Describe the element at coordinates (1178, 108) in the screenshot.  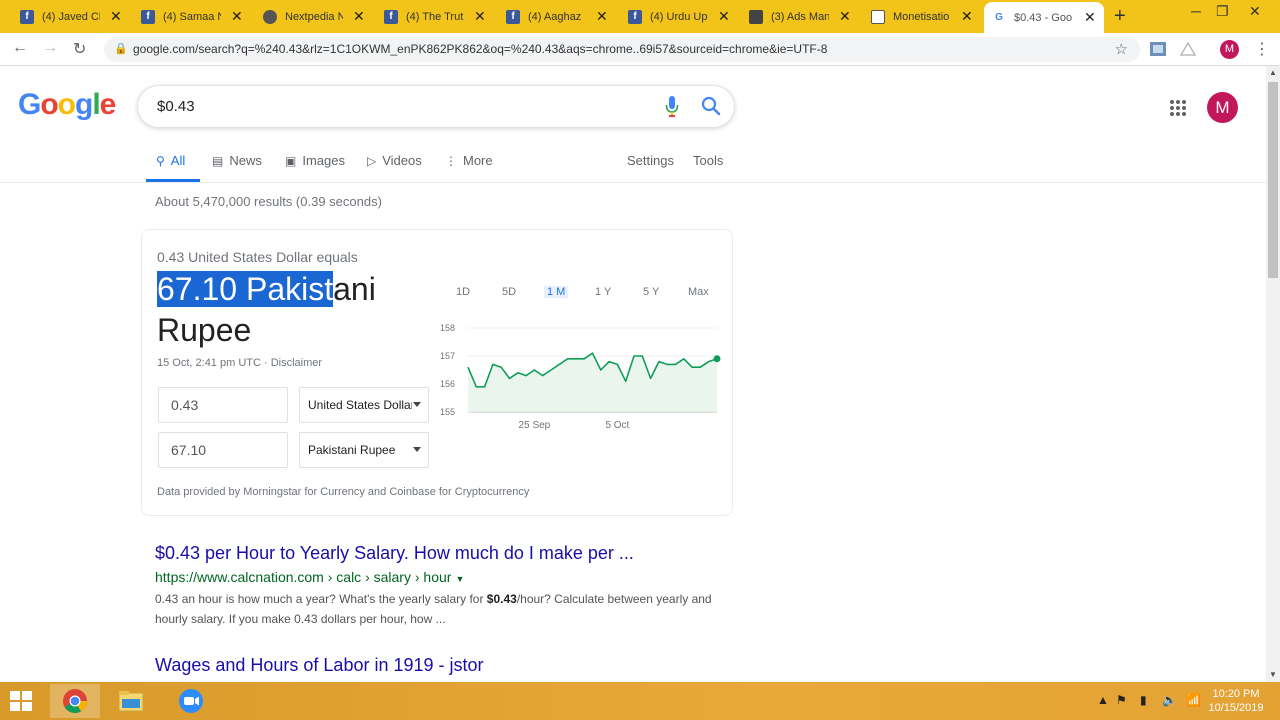
I see `apps-grid-icon` at that location.